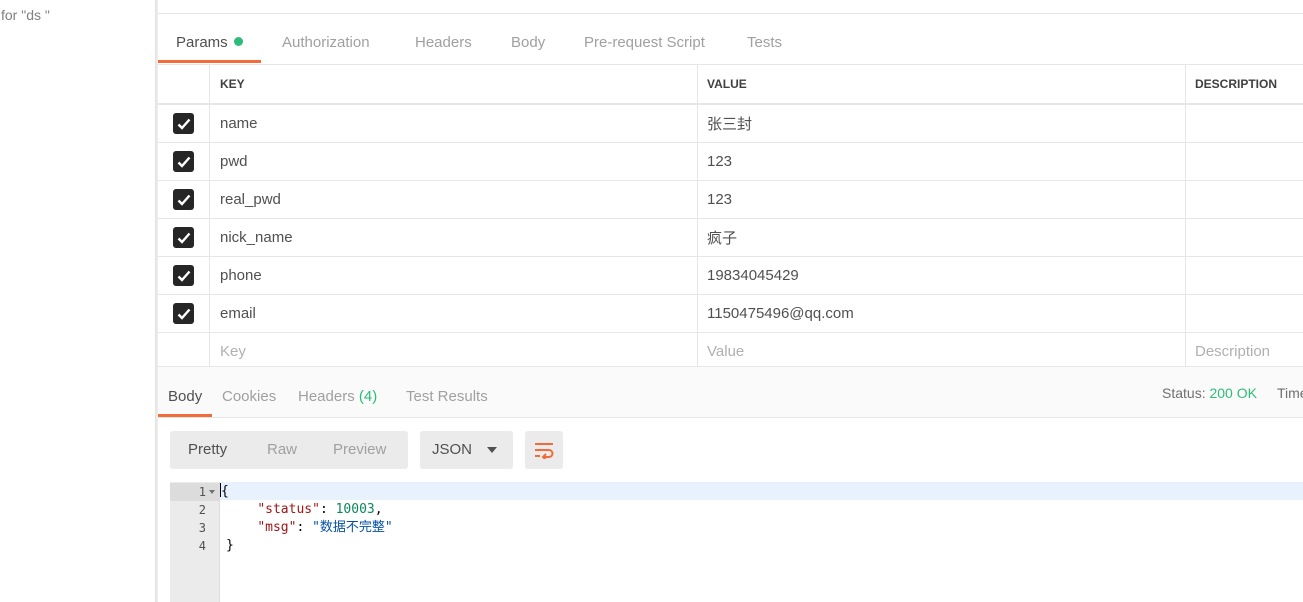 The height and width of the screenshot is (602, 1303). Describe the element at coordinates (277, 527) in the screenshot. I see `msg-key: "msg"` at that location.